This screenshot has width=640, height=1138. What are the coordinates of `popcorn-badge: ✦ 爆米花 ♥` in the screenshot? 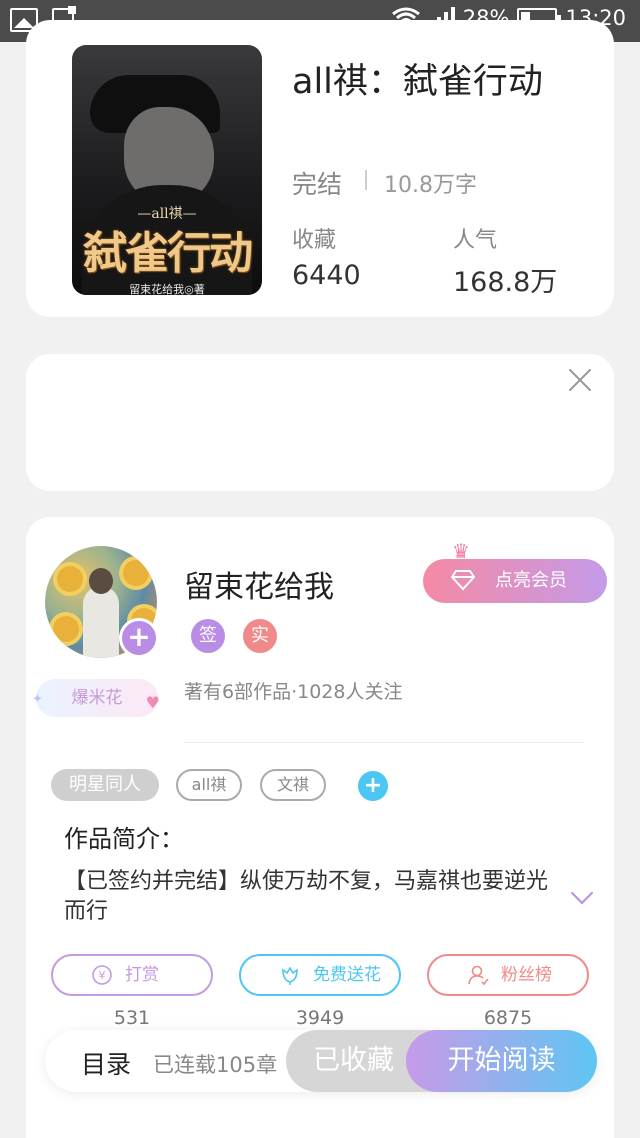 It's located at (96, 698).